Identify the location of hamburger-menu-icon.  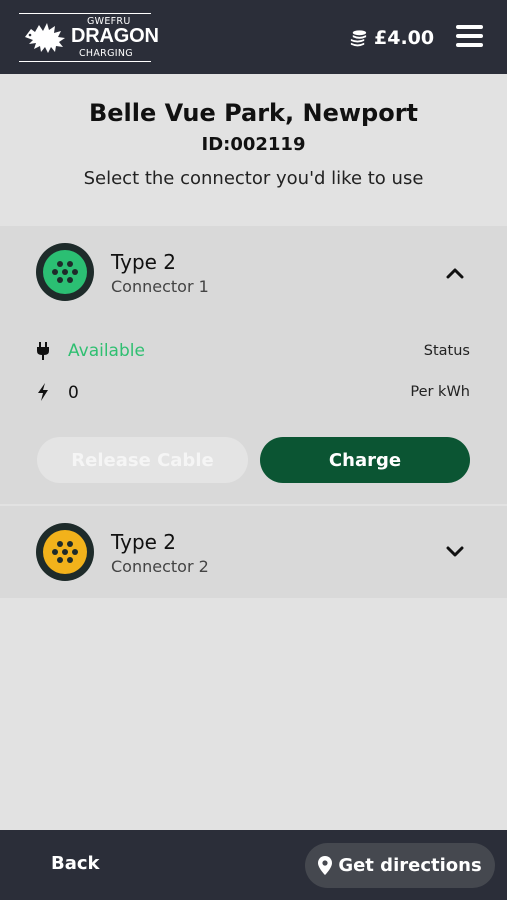
(469, 37).